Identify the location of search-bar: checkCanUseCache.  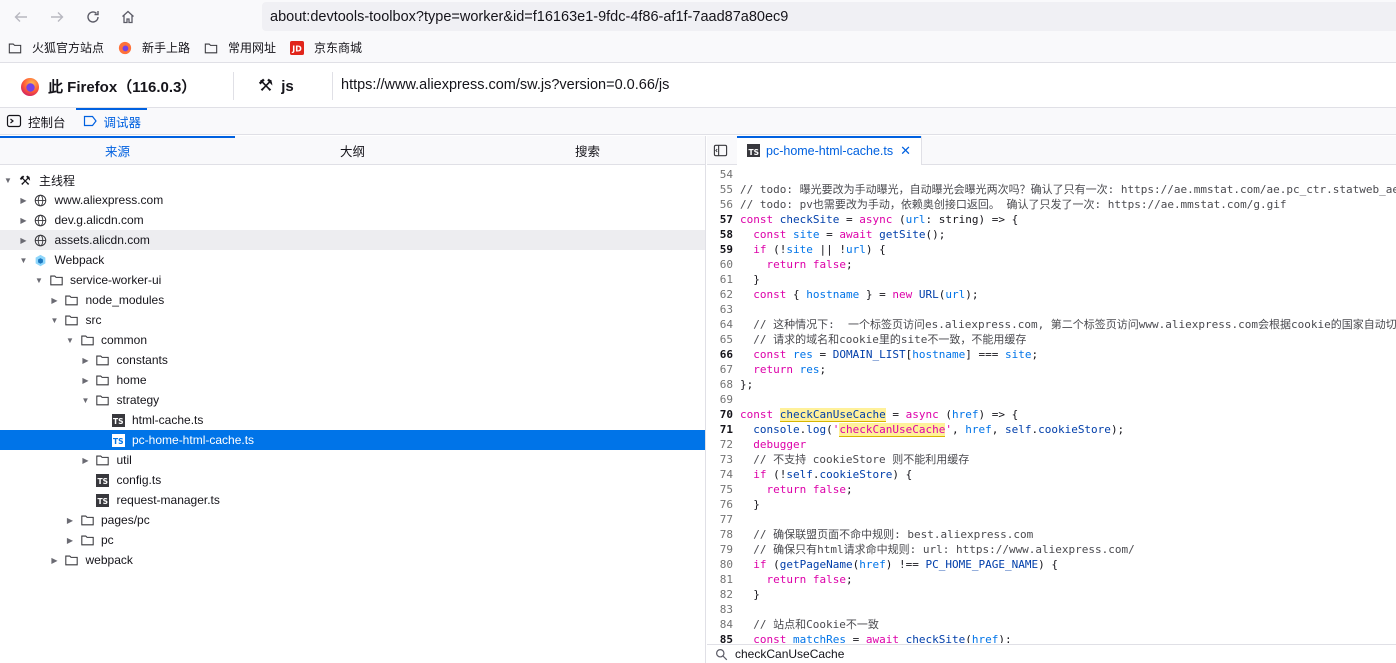
(1051, 653).